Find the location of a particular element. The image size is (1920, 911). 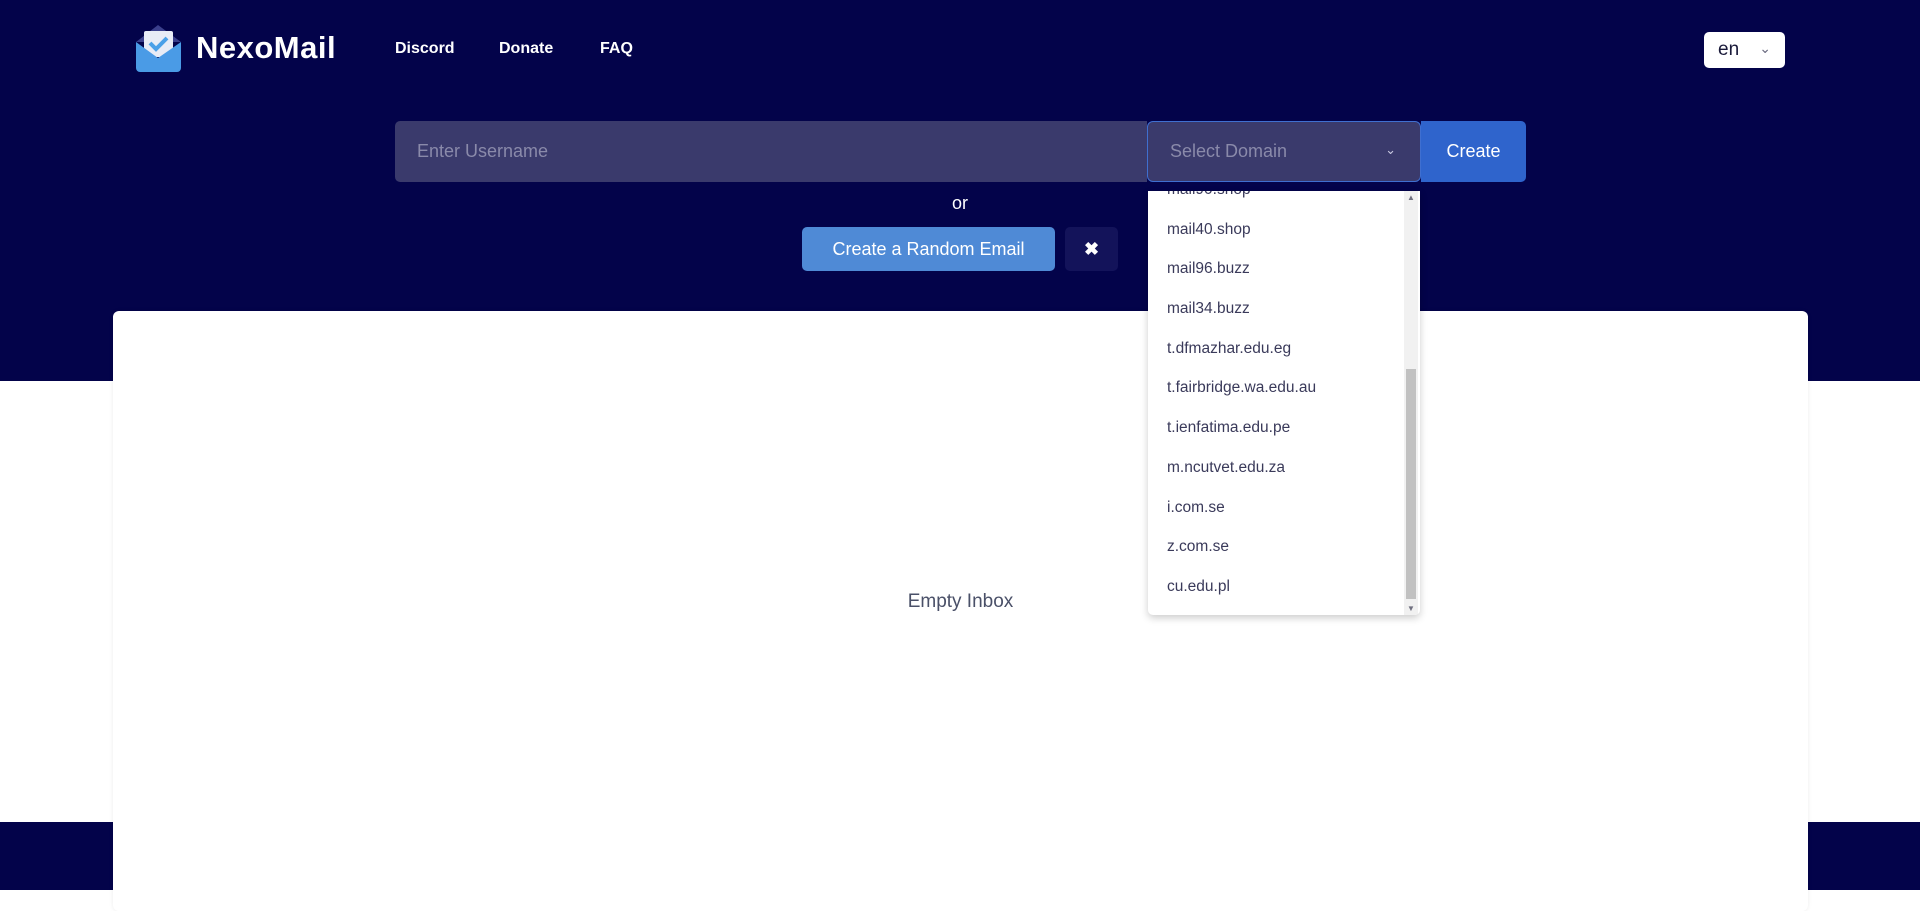

nav-donate: Donate is located at coordinates (526, 49).